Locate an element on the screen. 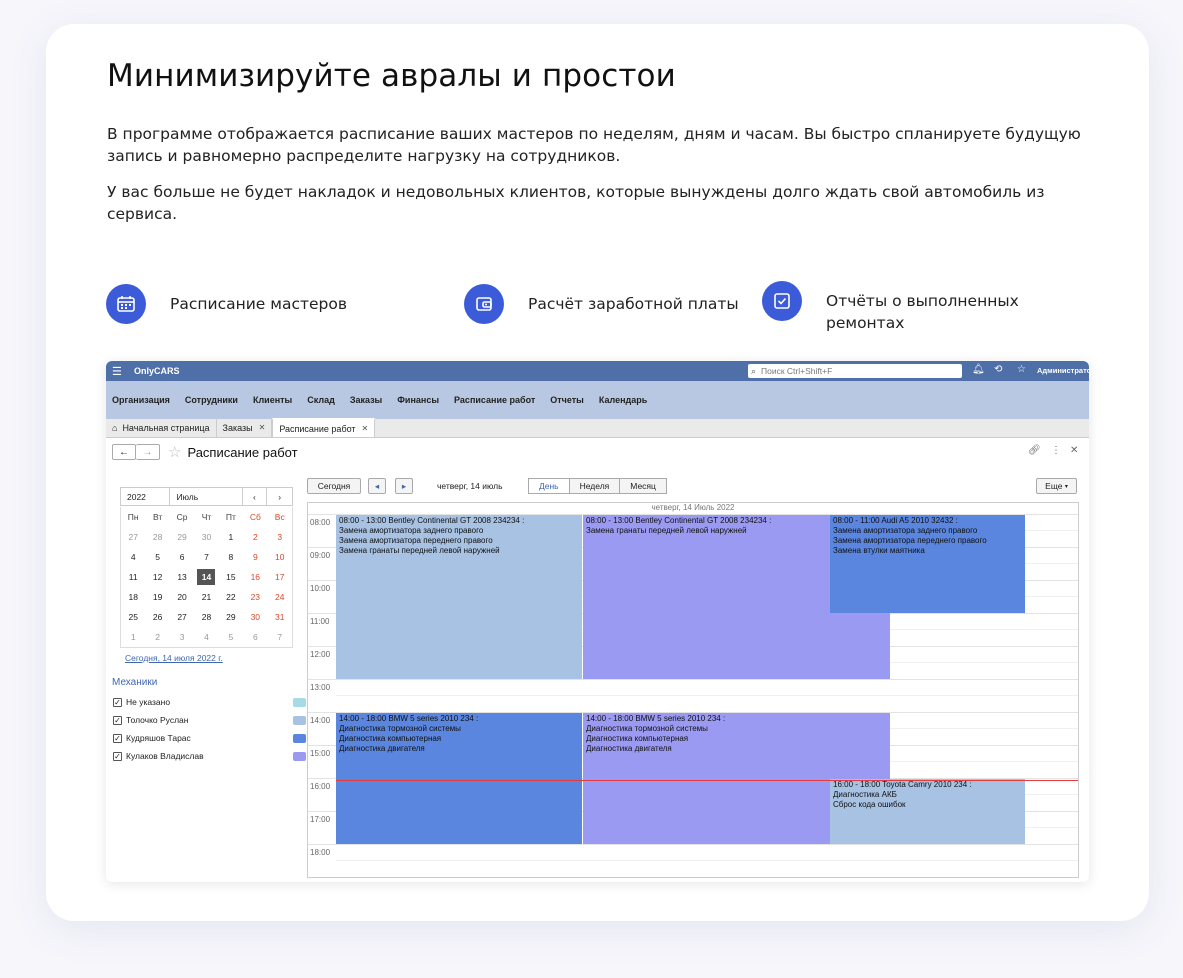 The image size is (1183, 978). calendar-day: 21 is located at coordinates (206, 597).